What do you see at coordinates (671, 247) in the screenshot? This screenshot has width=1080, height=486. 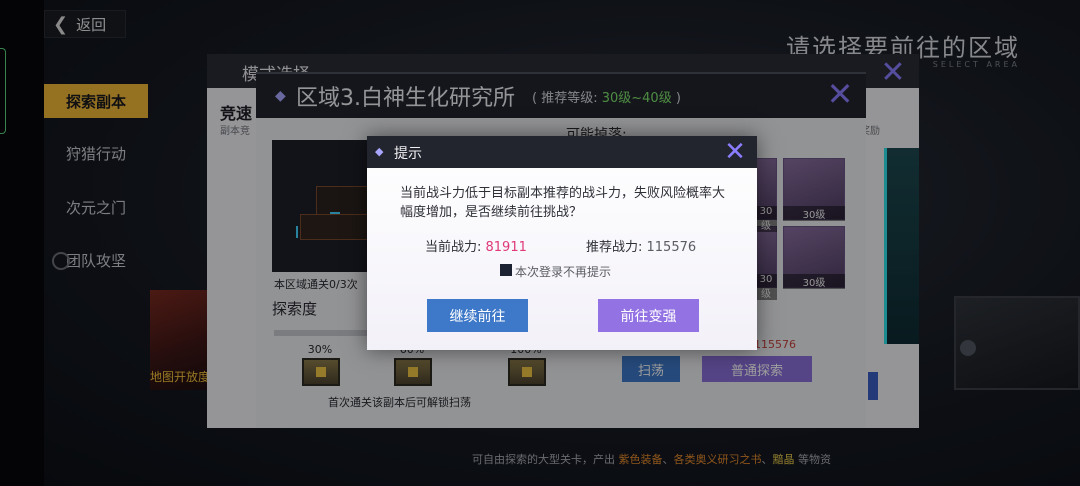 I see `recommended-power-value: 115576` at bounding box center [671, 247].